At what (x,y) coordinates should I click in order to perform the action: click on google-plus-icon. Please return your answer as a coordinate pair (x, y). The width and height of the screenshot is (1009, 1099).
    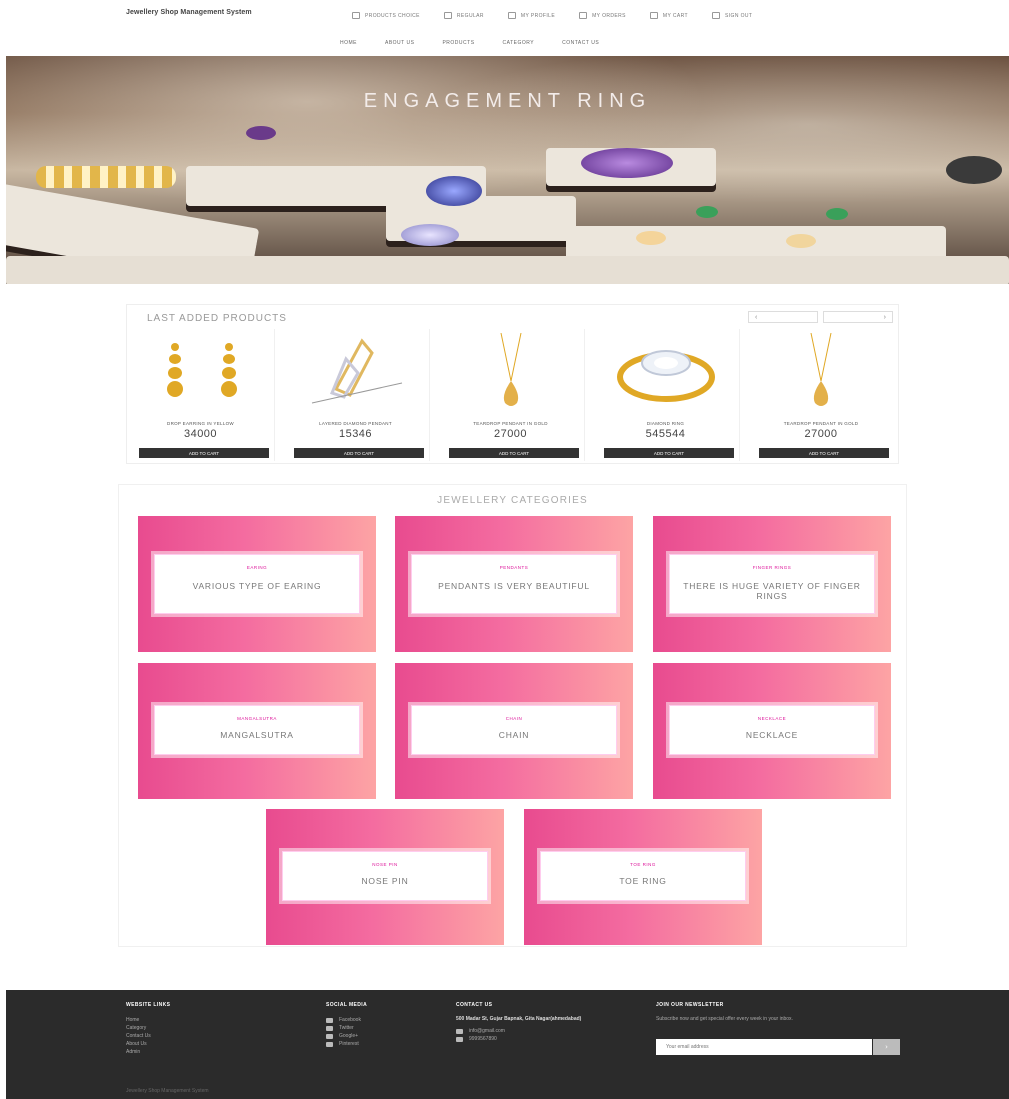
    Looking at the image, I should click on (329, 1036).